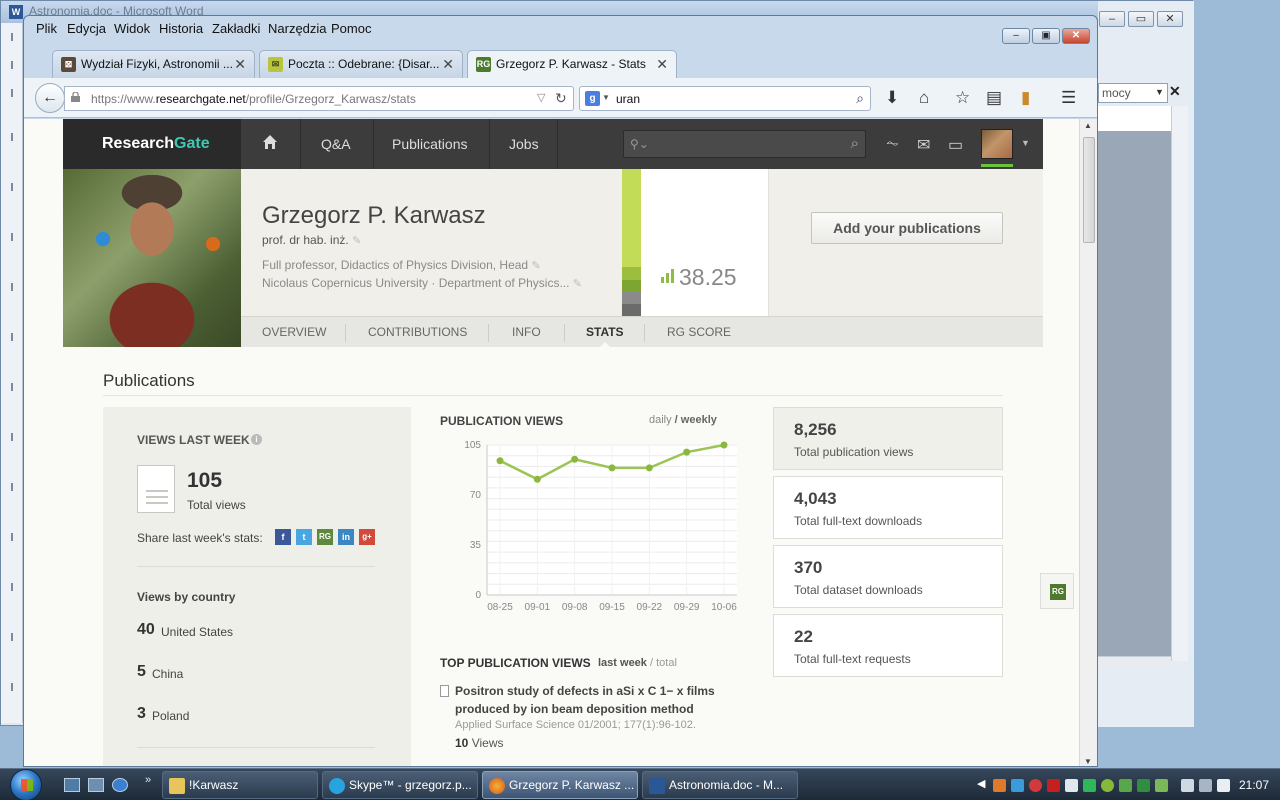  I want to click on show-desktop-icon, so click(72, 785).